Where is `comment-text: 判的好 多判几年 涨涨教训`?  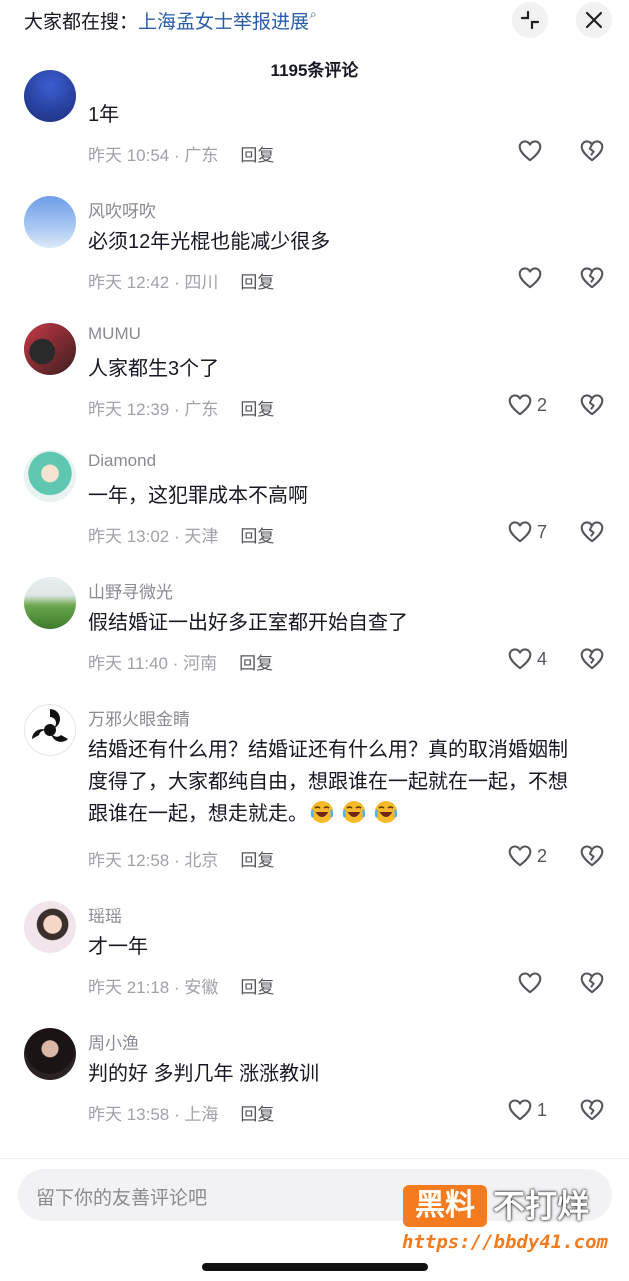 comment-text: 判的好 多判几年 涨涨教训 is located at coordinates (204, 1074).